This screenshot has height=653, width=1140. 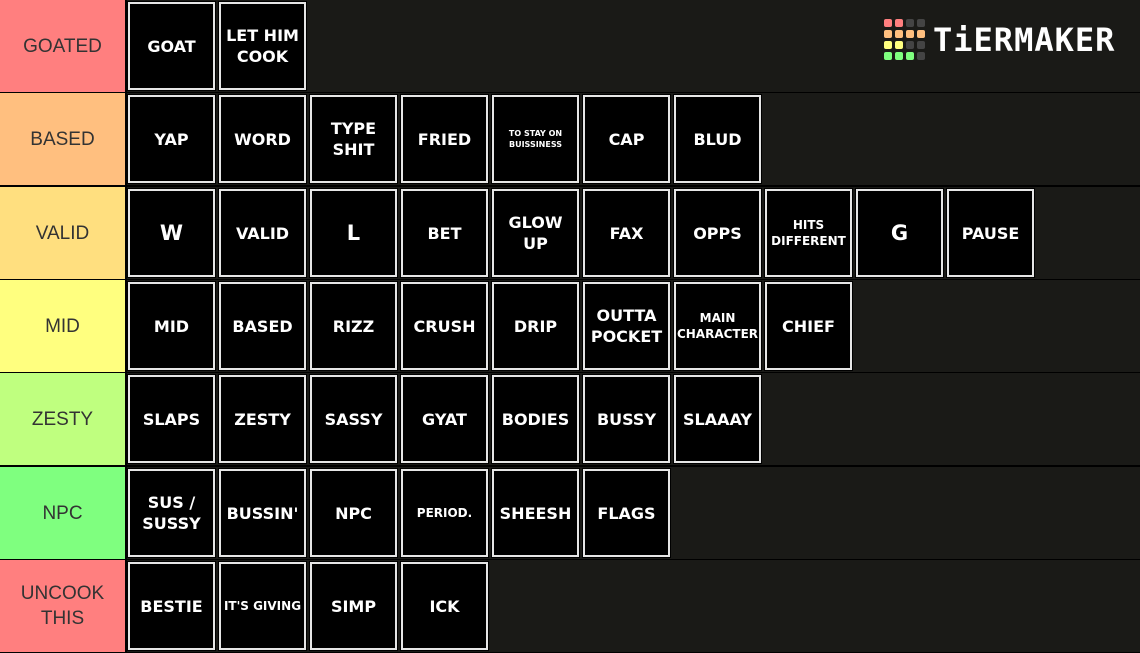 What do you see at coordinates (63, 233) in the screenshot?
I see `tier-label: VALID` at bounding box center [63, 233].